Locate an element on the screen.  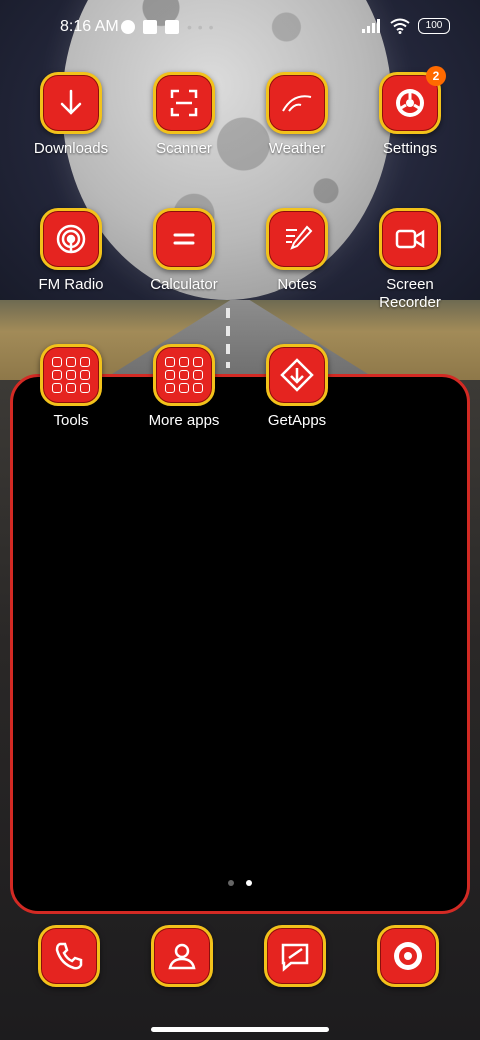
dock-camera is located at coordinates (408, 956).